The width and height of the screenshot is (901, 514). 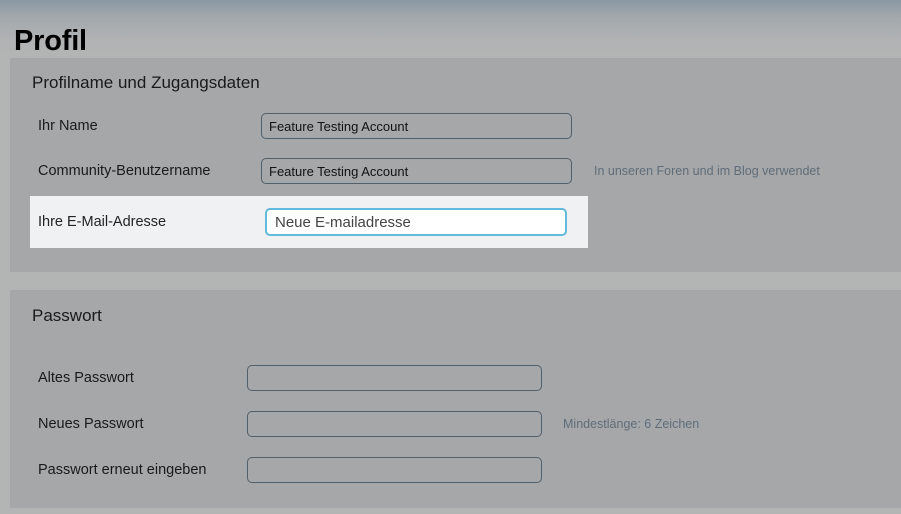 I want to click on label-confirm-password: Passwort erneut eingeben, so click(x=122, y=470).